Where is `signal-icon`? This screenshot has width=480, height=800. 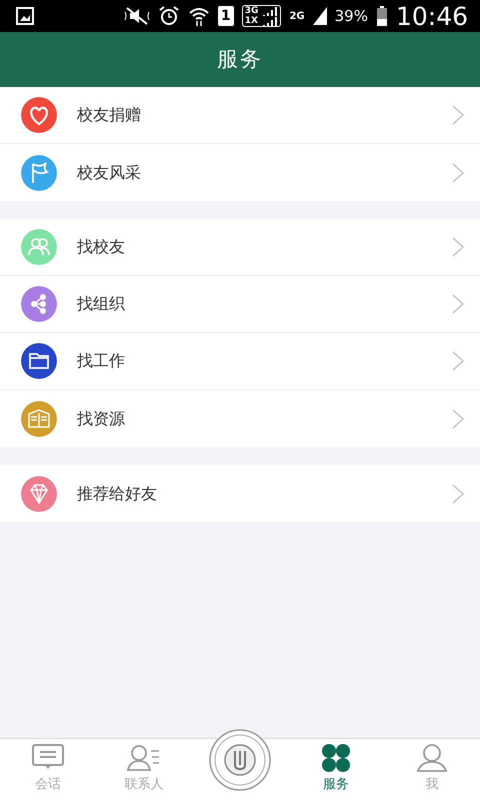
signal-icon is located at coordinates (319, 16).